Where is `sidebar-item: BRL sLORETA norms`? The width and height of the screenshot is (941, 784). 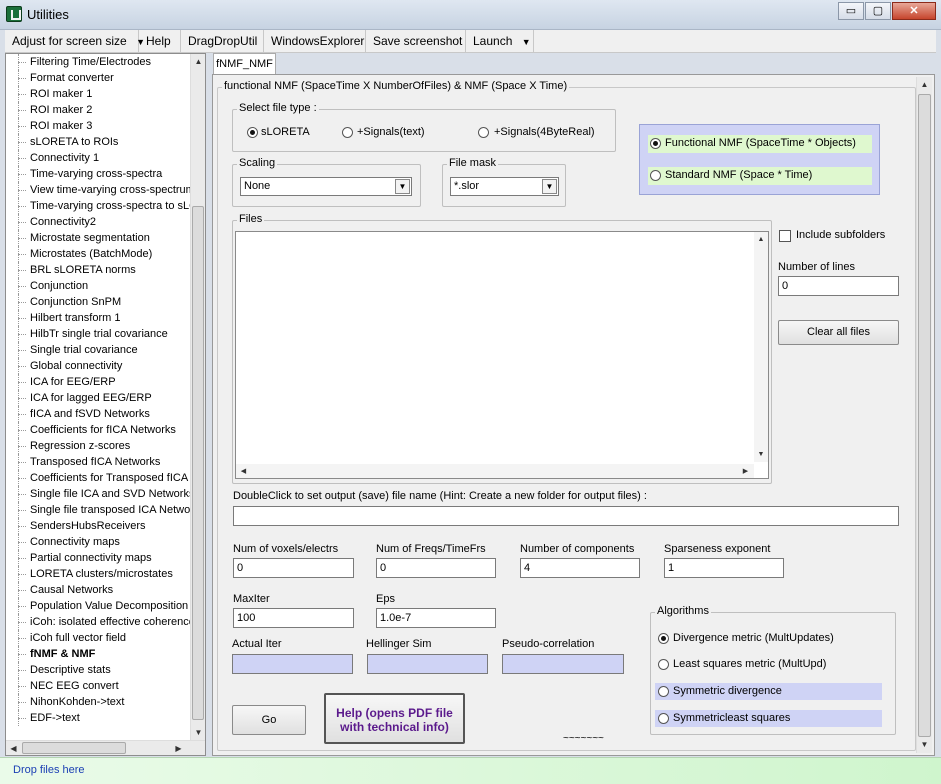 sidebar-item: BRL sLORETA norms is located at coordinates (102, 270).